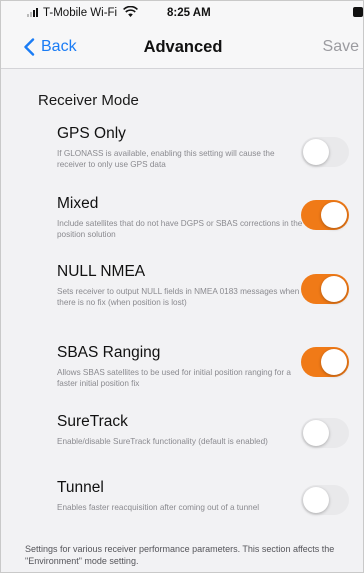  Describe the element at coordinates (88, 100) in the screenshot. I see `section-header: Receiver Mode` at that location.